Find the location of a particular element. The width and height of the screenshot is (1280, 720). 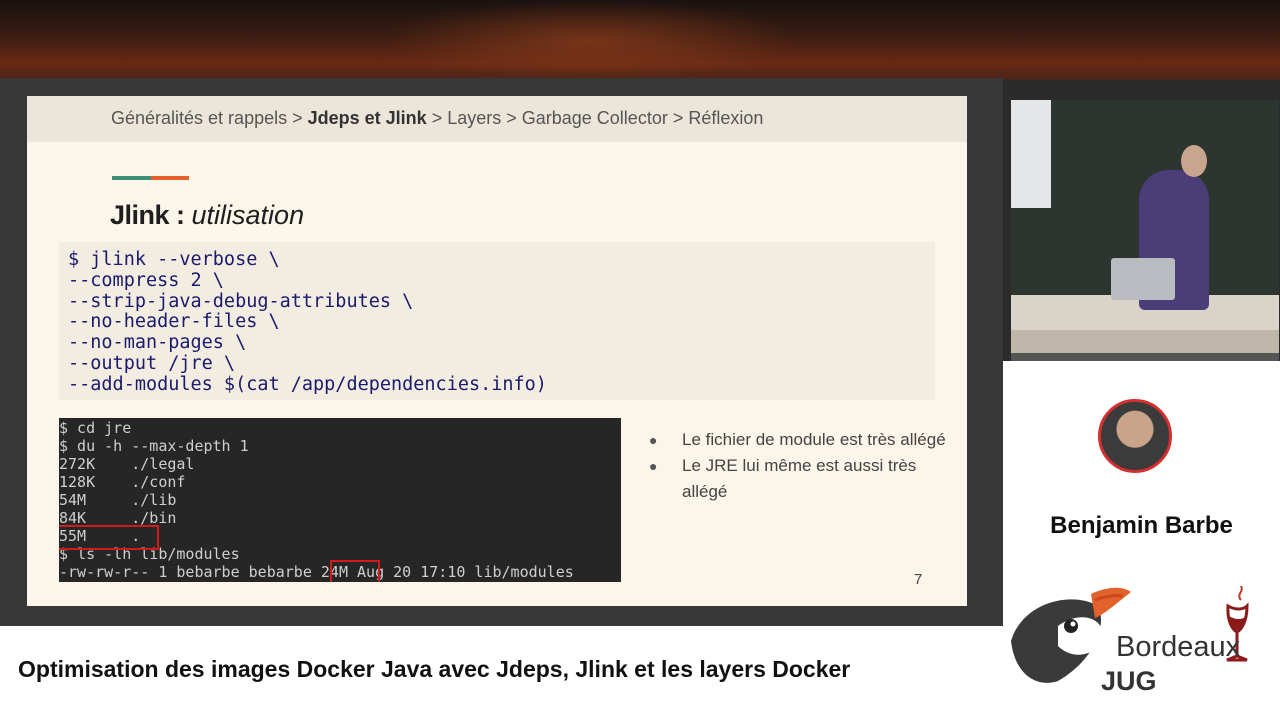

bullet-item: ● Le fichier de module est très allégé is located at coordinates (799, 440).